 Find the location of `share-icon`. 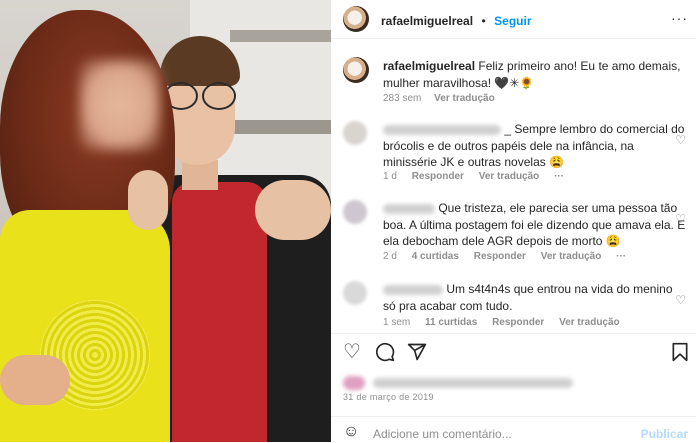

share-icon is located at coordinates (417, 354).